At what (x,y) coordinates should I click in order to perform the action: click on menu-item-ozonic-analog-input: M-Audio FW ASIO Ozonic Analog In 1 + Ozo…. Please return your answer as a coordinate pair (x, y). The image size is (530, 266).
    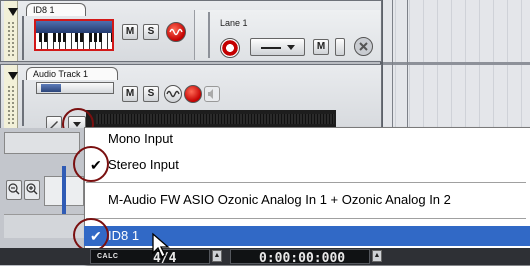
    Looking at the image, I should click on (307, 200).